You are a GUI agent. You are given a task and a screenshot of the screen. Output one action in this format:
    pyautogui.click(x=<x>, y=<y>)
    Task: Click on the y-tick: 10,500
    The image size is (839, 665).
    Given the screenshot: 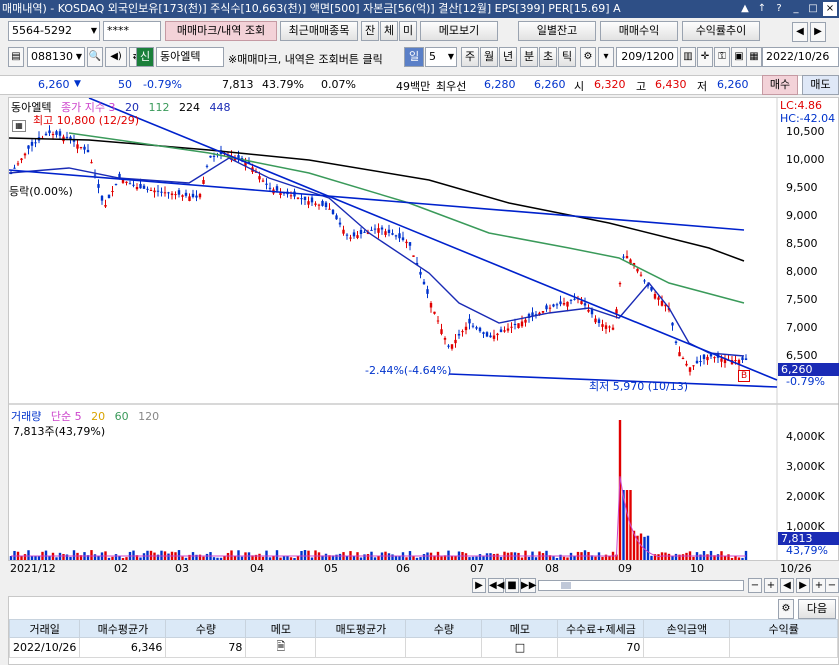 What is the action you would take?
    pyautogui.click(x=805, y=131)
    